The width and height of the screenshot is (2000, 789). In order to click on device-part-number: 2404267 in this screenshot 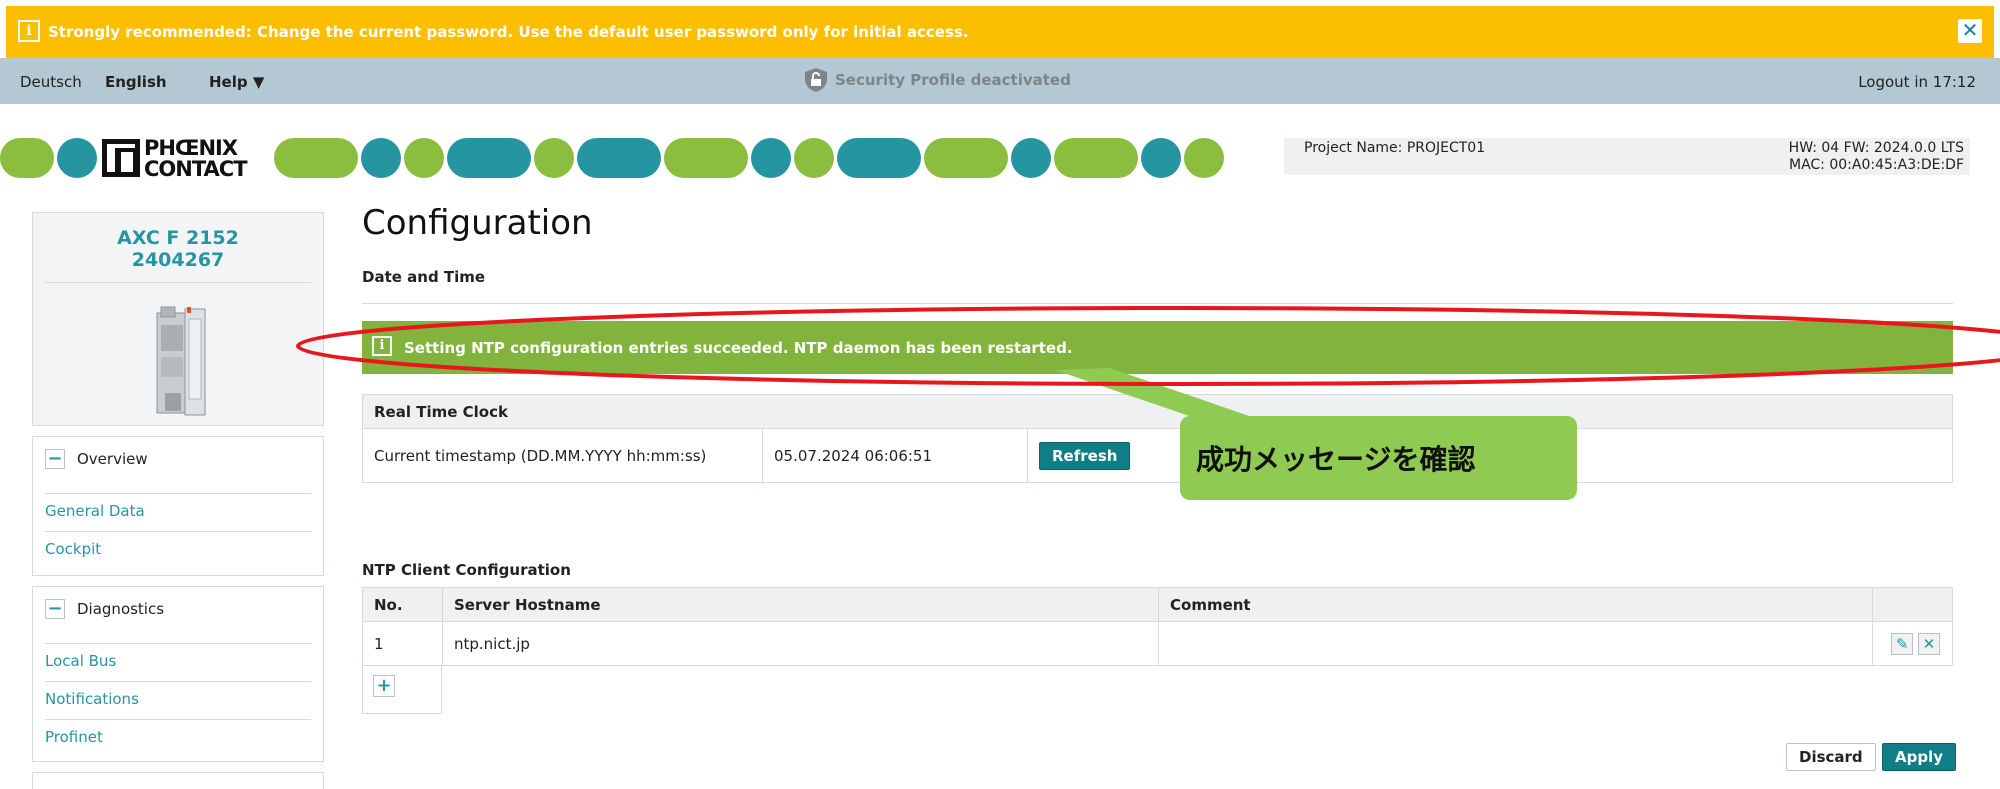, I will do `click(178, 260)`.